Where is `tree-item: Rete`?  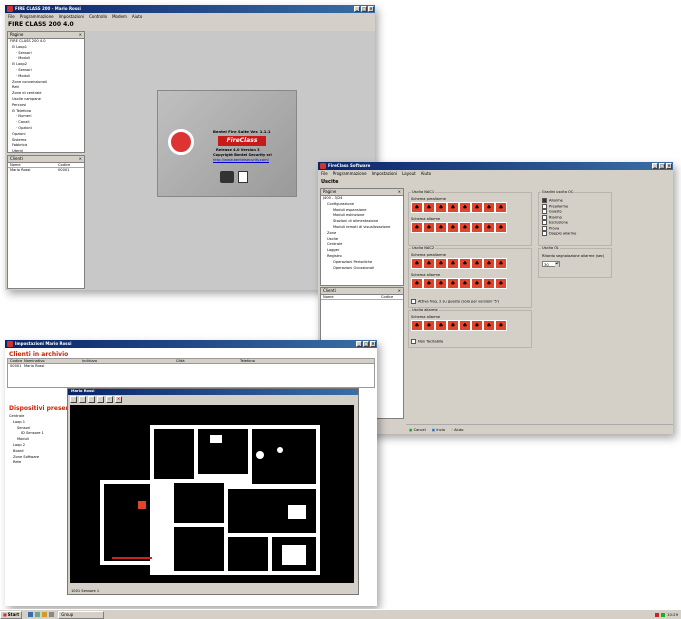 tree-item: Rete is located at coordinates (39, 463).